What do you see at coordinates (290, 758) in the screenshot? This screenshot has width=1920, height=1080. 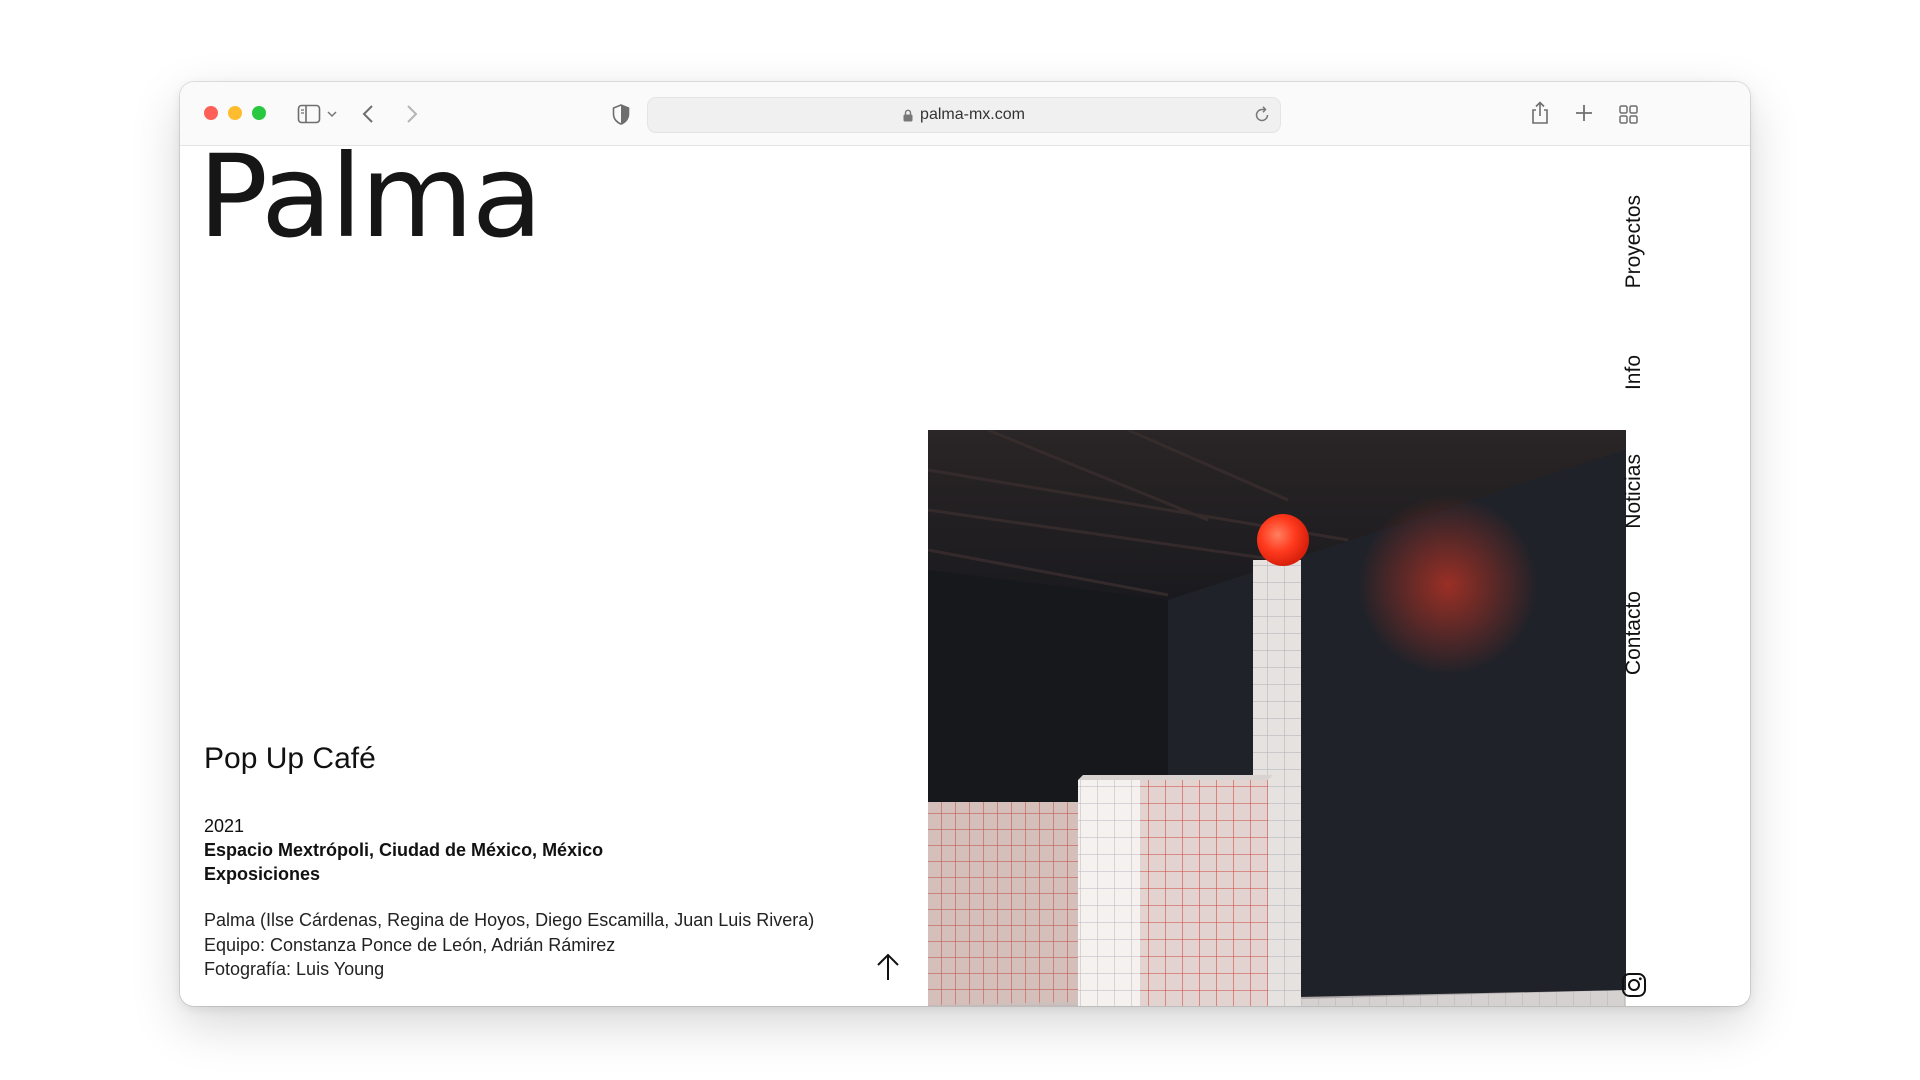 I see `project-title: Pop Up Café` at bounding box center [290, 758].